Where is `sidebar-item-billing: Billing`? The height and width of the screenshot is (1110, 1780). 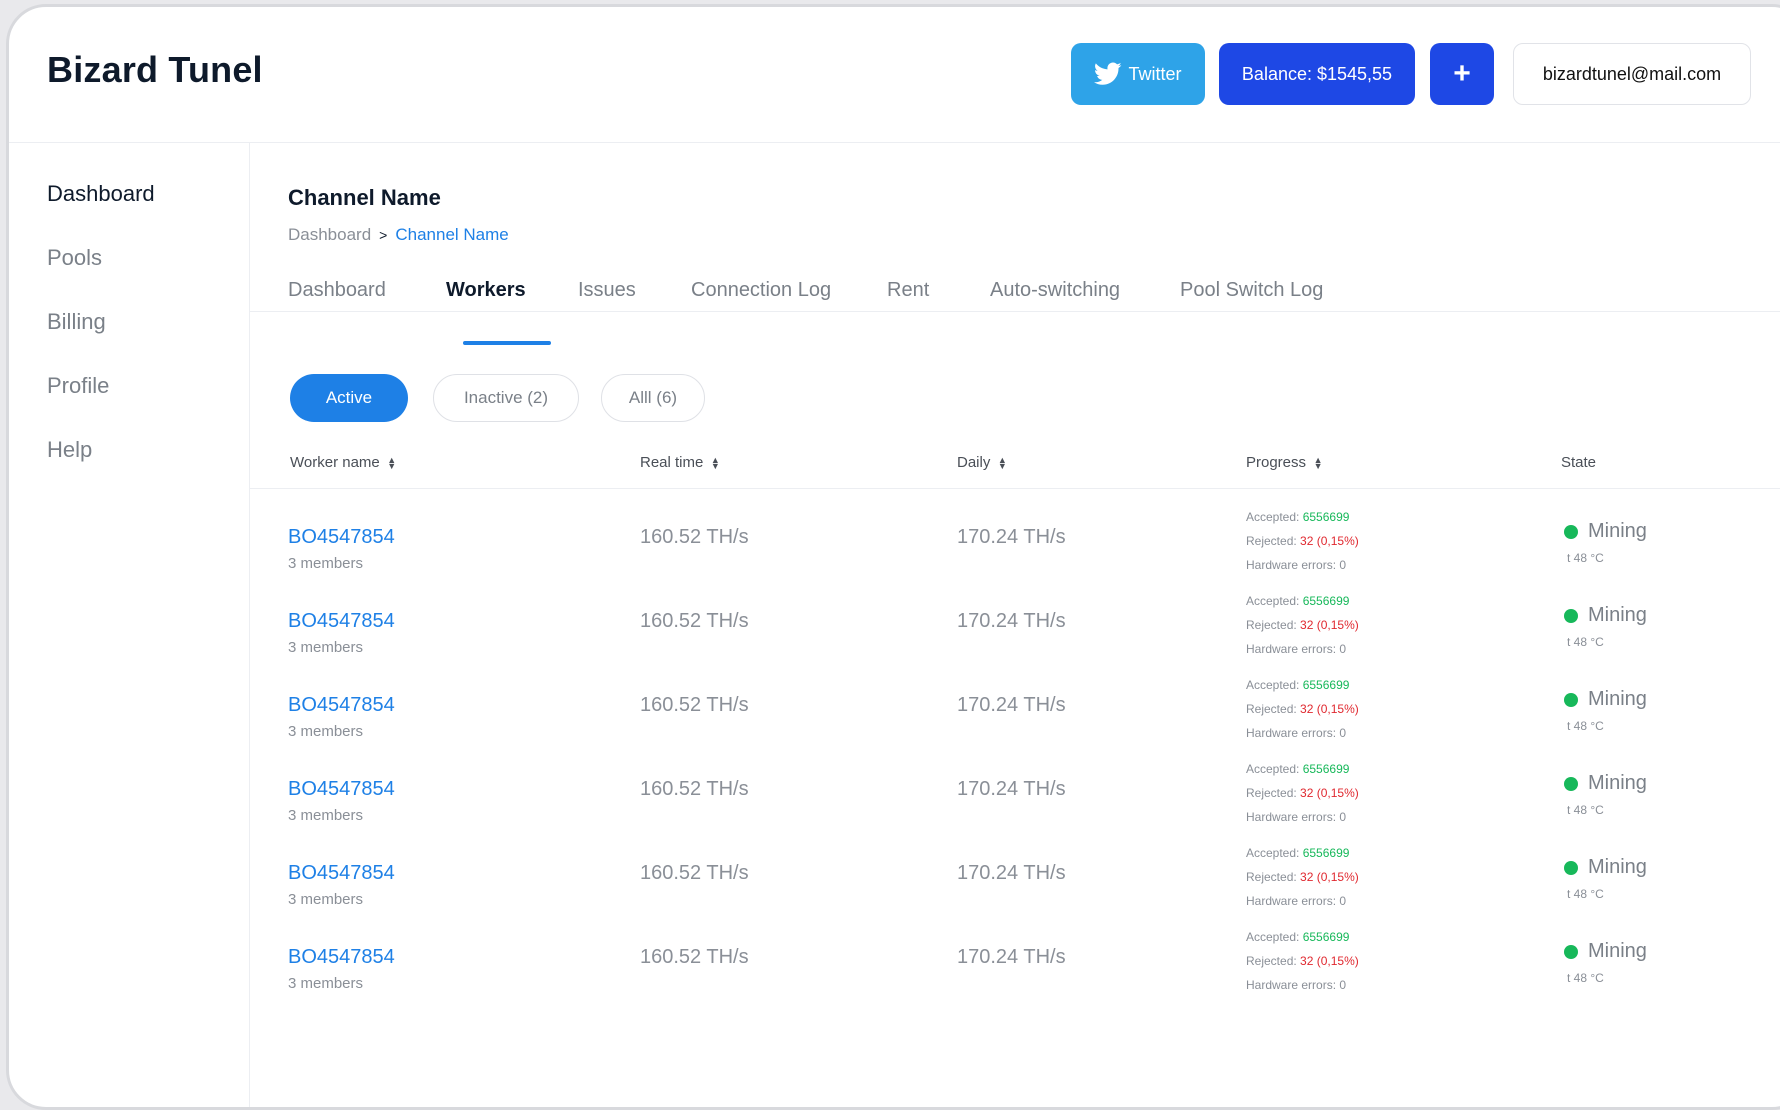 sidebar-item-billing: Billing is located at coordinates (76, 322).